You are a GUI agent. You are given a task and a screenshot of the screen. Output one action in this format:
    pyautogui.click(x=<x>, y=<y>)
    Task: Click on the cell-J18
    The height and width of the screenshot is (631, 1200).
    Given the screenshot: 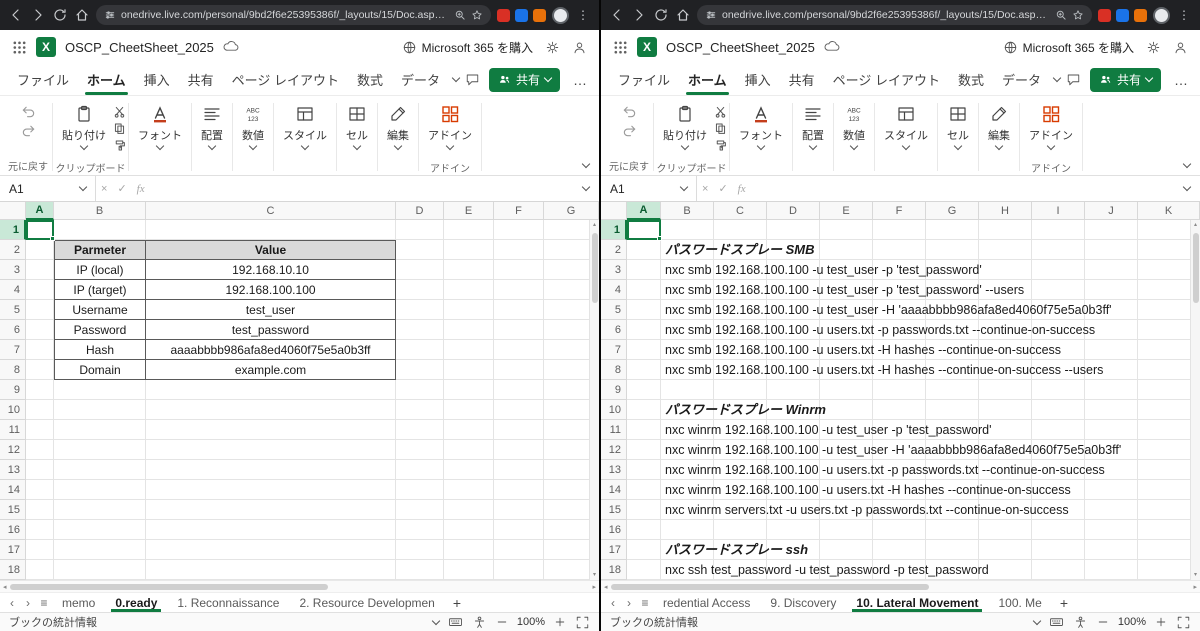 What is the action you would take?
    pyautogui.click(x=1111, y=570)
    